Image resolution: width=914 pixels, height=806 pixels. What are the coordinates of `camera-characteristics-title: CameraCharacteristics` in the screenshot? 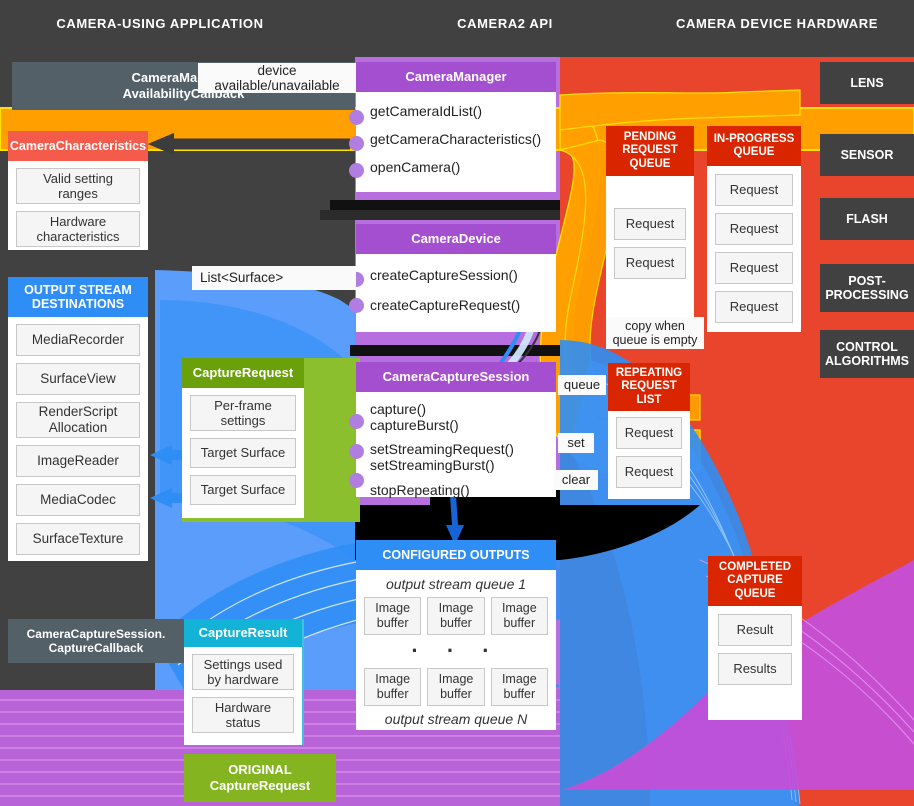 It's located at (78, 146).